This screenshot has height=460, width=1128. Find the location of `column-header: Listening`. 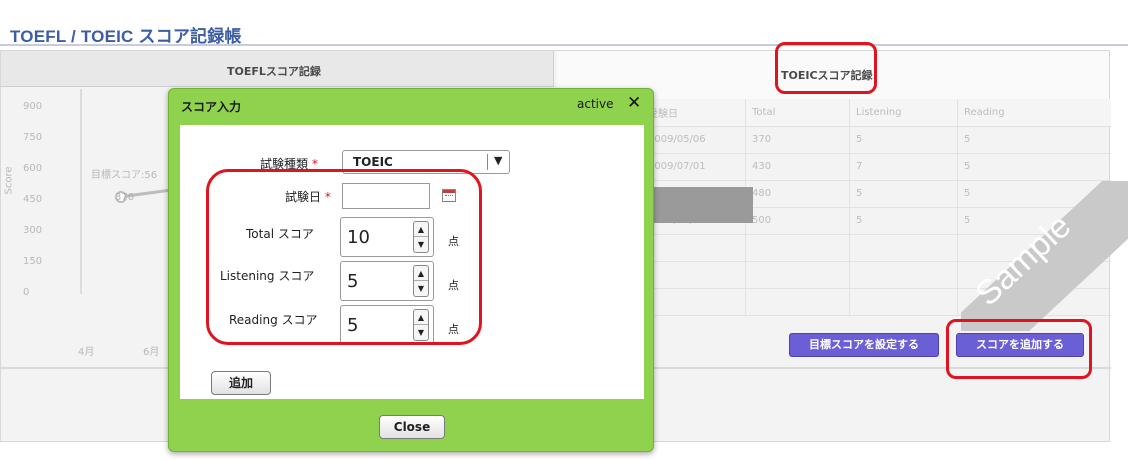

column-header: Listening is located at coordinates (903, 113).